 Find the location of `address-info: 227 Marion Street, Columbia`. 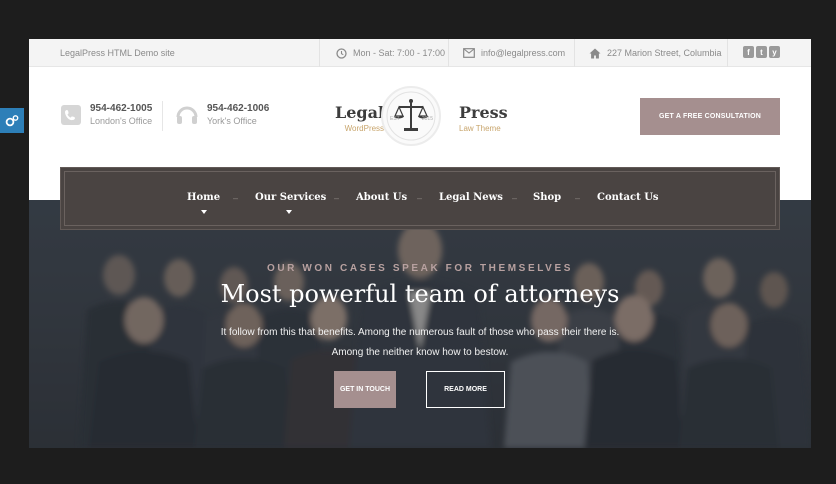

address-info: 227 Marion Street, Columbia is located at coordinates (655, 53).